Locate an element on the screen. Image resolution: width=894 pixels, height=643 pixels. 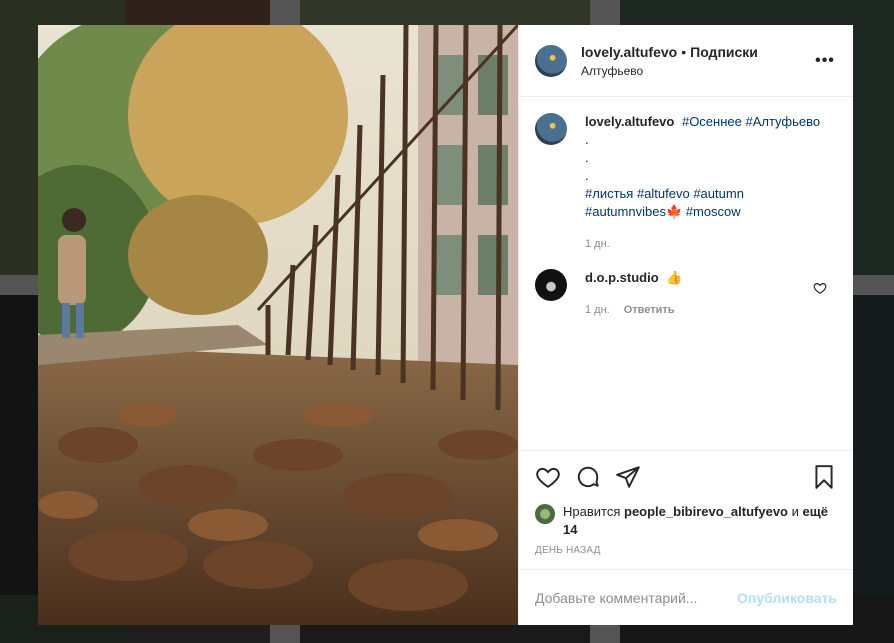
maple-leaf-emoji: 🍁 is located at coordinates (674, 211).